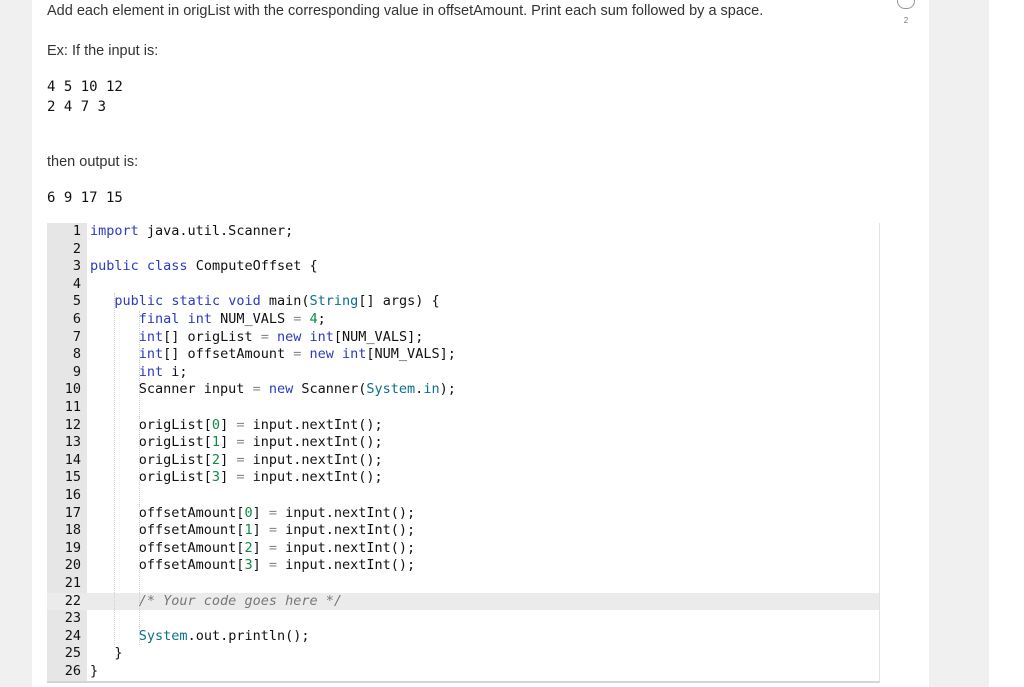 This screenshot has width=1024, height=687. Describe the element at coordinates (463, 443) in the screenshot. I see `code-line: 13 origList[1] = input.nextInt();` at that location.